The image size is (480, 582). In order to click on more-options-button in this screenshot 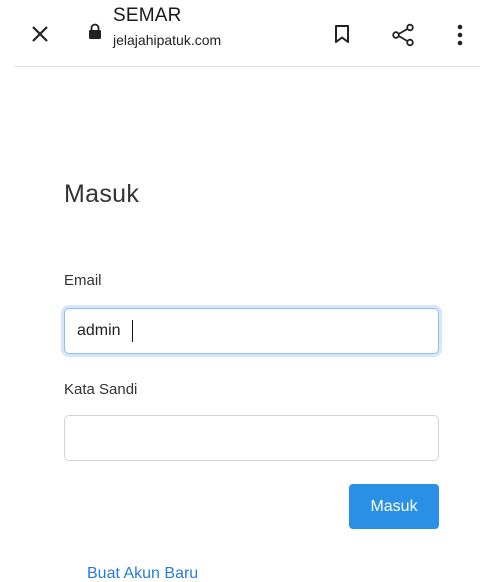, I will do `click(460, 35)`.